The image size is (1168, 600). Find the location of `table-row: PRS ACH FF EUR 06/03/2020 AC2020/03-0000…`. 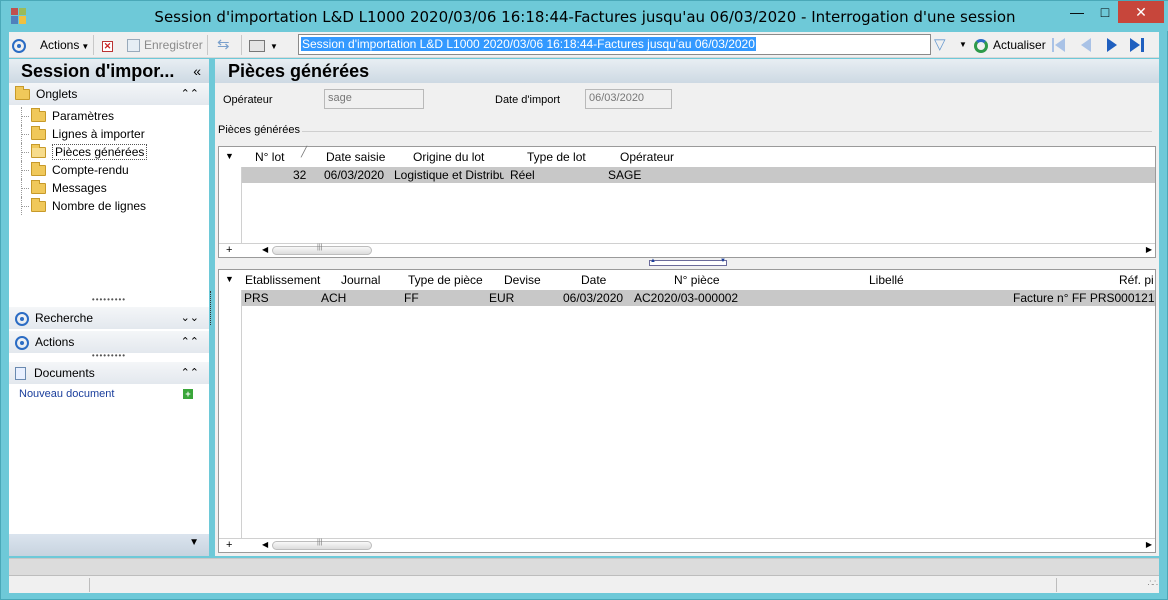

table-row: PRS ACH FF EUR 06/03/2020 AC2020/03-0000… is located at coordinates (698, 298).